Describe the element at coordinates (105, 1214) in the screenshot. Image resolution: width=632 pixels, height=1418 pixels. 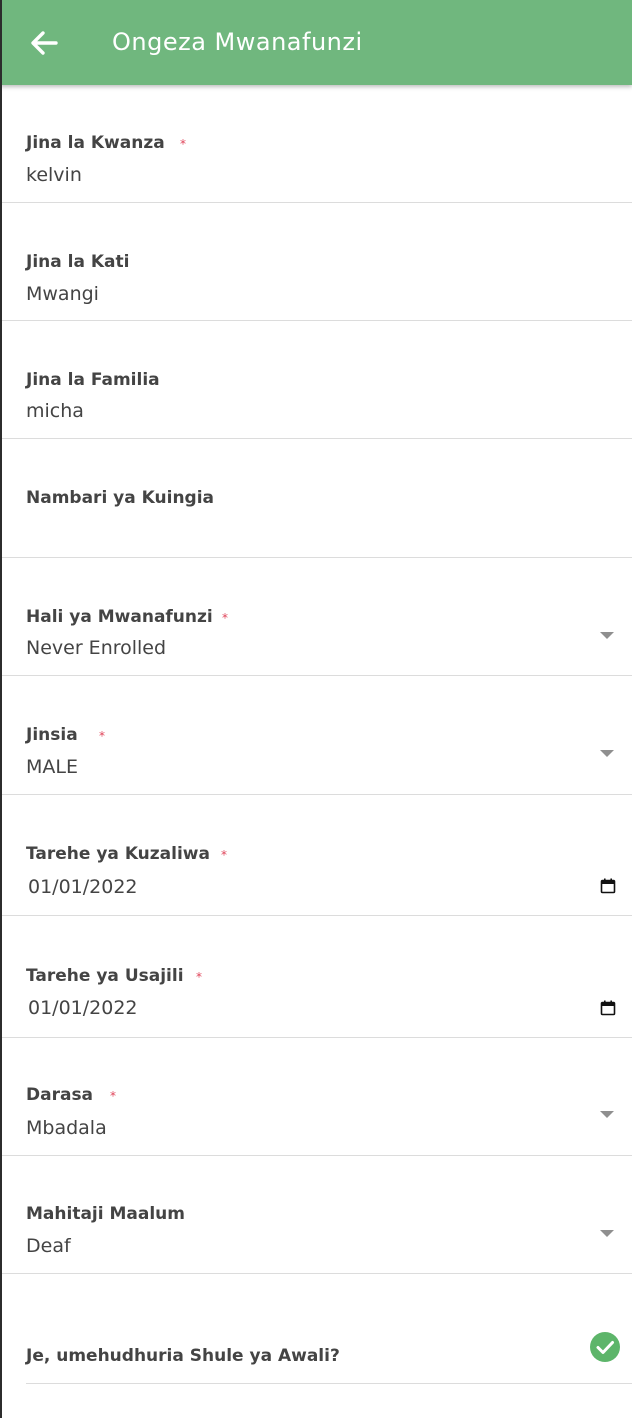
I see `special-needs-label: Mahitaji Maalum` at that location.